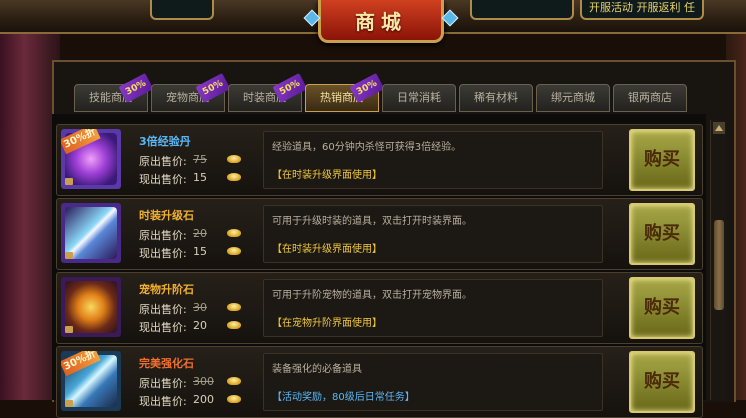  Describe the element at coordinates (166, 289) in the screenshot. I see `item-name: 宠物升阶石` at that location.